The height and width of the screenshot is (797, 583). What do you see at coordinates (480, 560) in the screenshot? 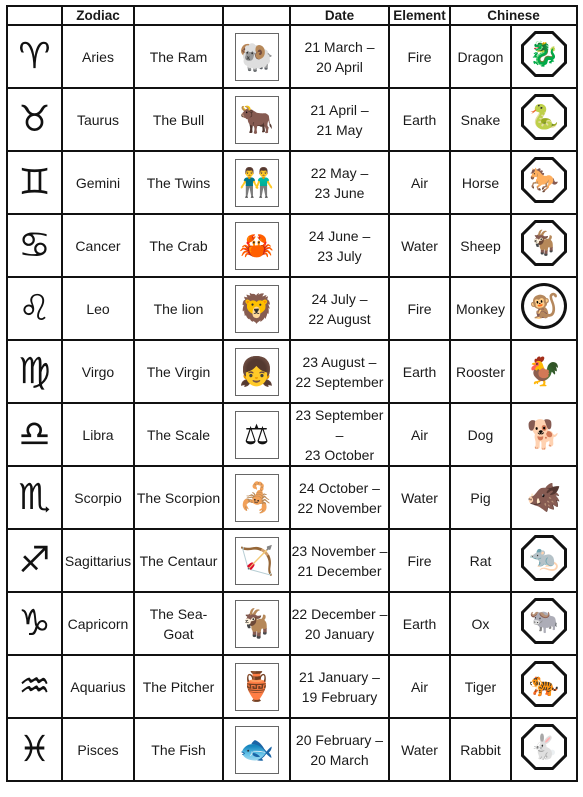
I see `chinese-sign: Rat` at bounding box center [480, 560].